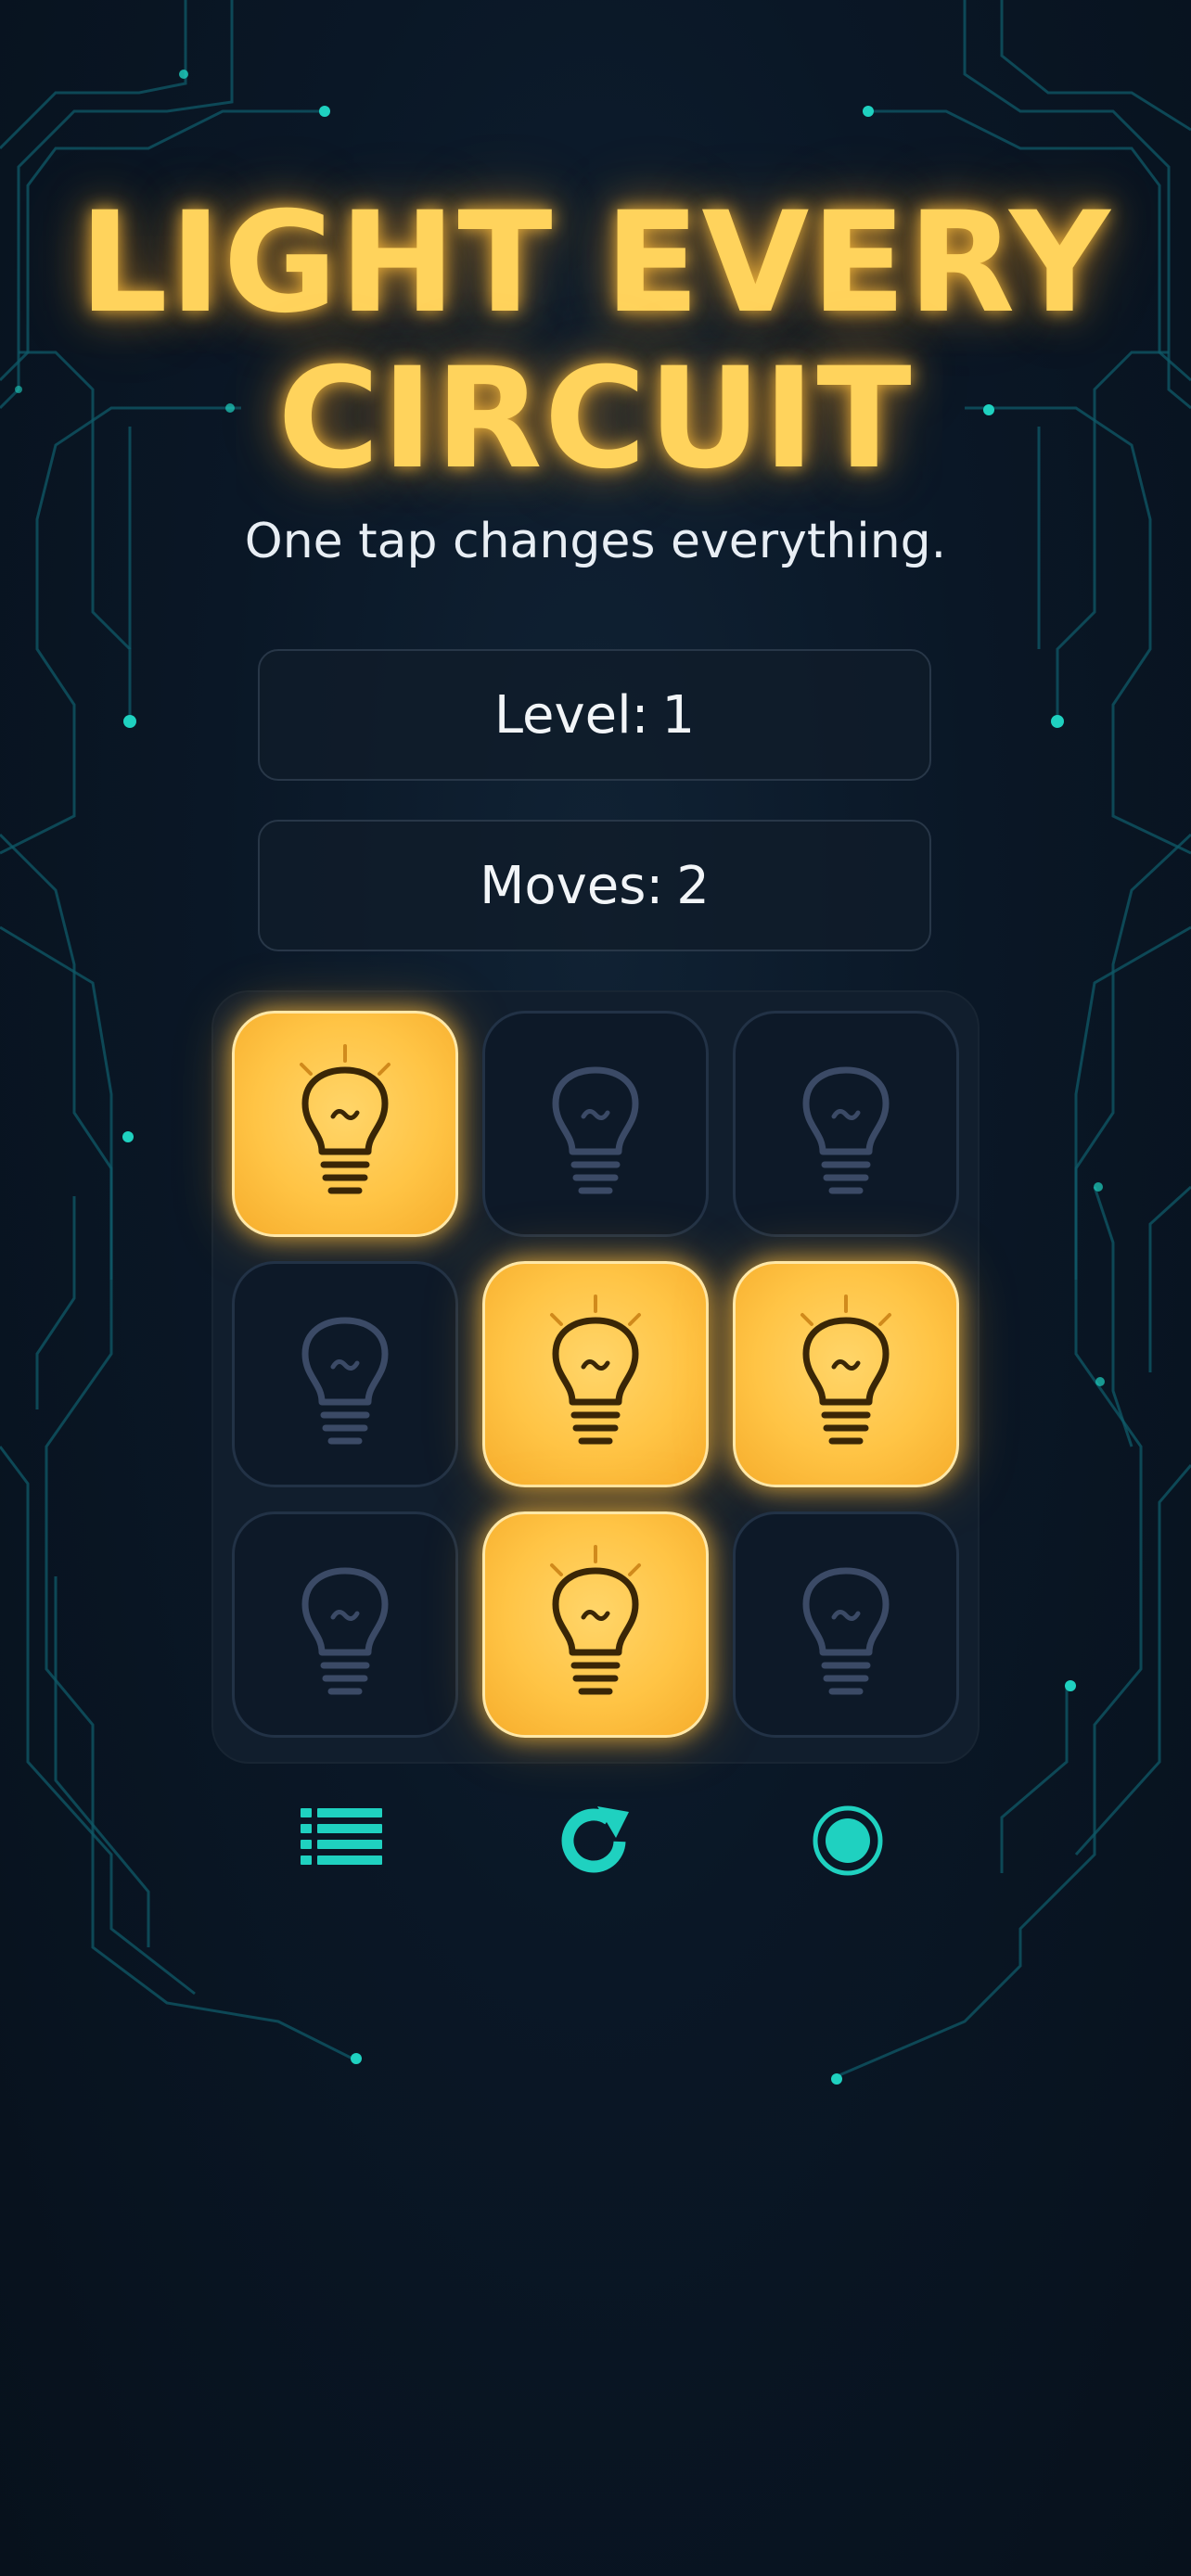 The image size is (1191, 2576). I want to click on page-title: LIGHT EVERY CIRCUIT, so click(595, 341).